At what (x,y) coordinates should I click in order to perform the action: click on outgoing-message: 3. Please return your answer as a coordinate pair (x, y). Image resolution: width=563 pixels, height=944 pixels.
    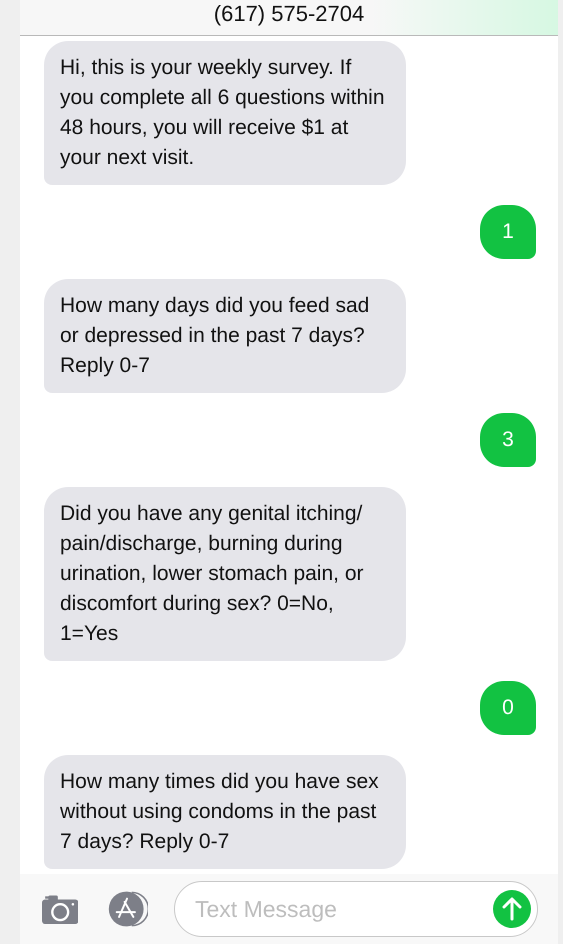
    Looking at the image, I should click on (508, 440).